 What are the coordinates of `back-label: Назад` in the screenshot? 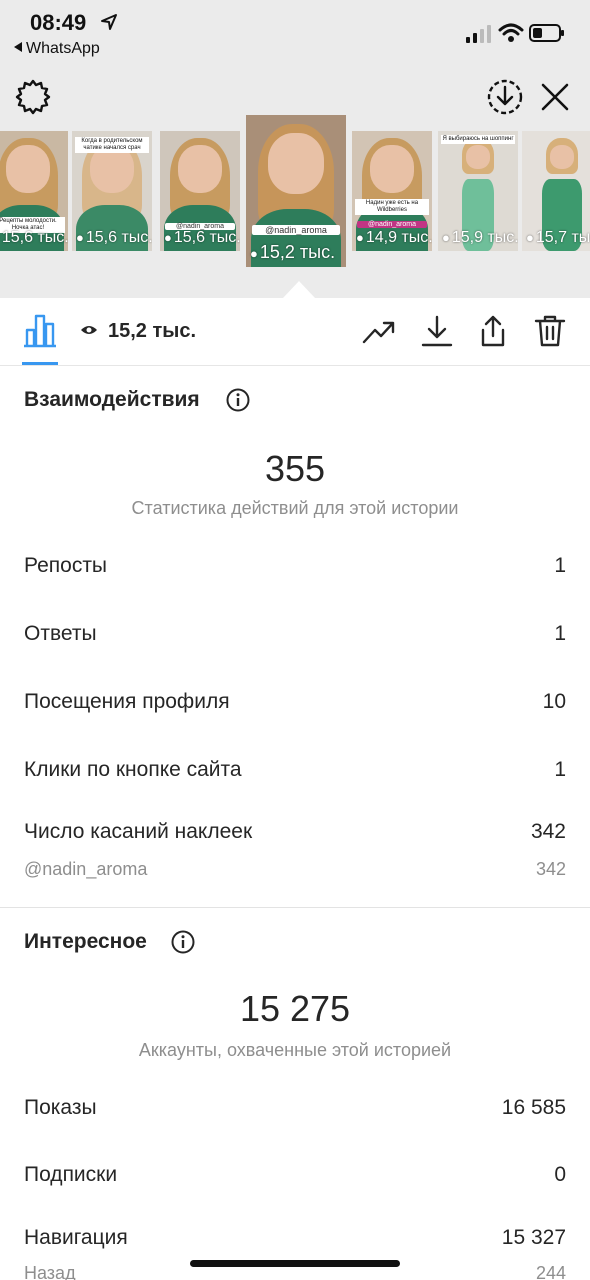 It's located at (50, 1271).